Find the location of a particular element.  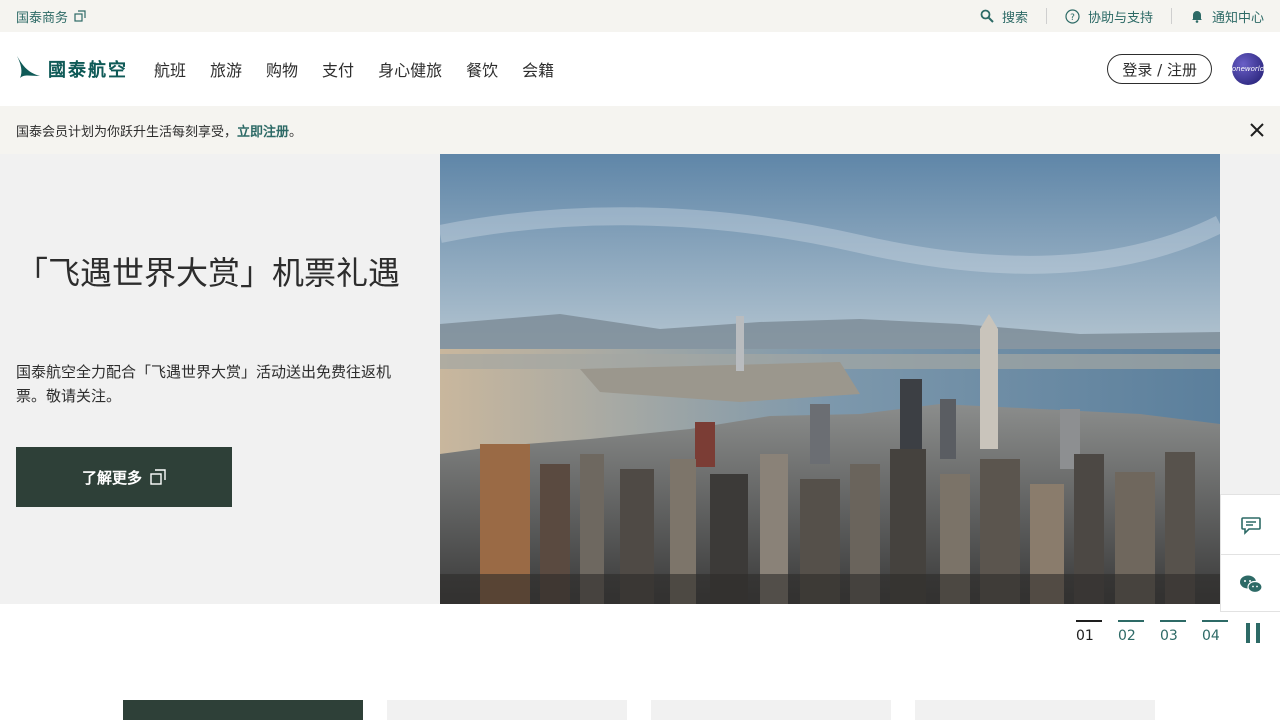

bell-icon is located at coordinates (1197, 16).